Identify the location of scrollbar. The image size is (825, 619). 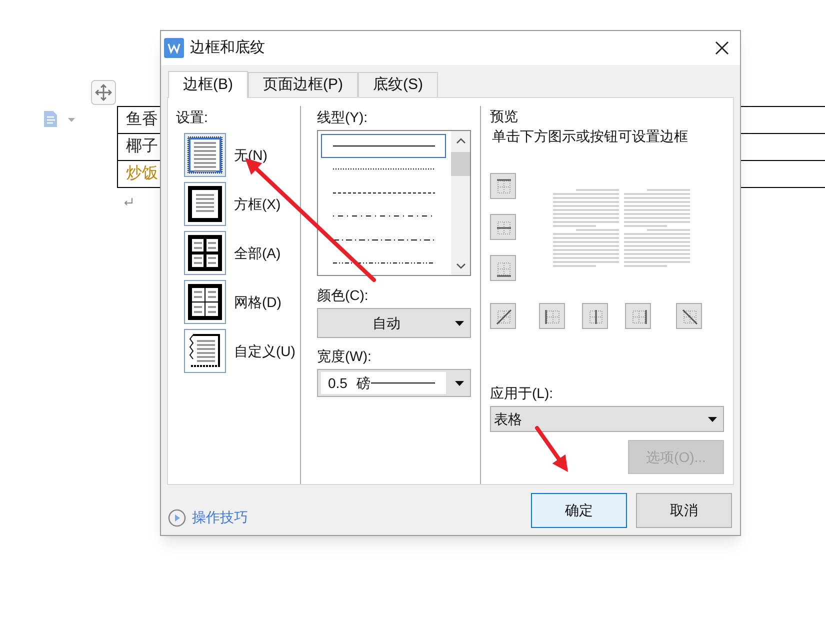
(460, 203).